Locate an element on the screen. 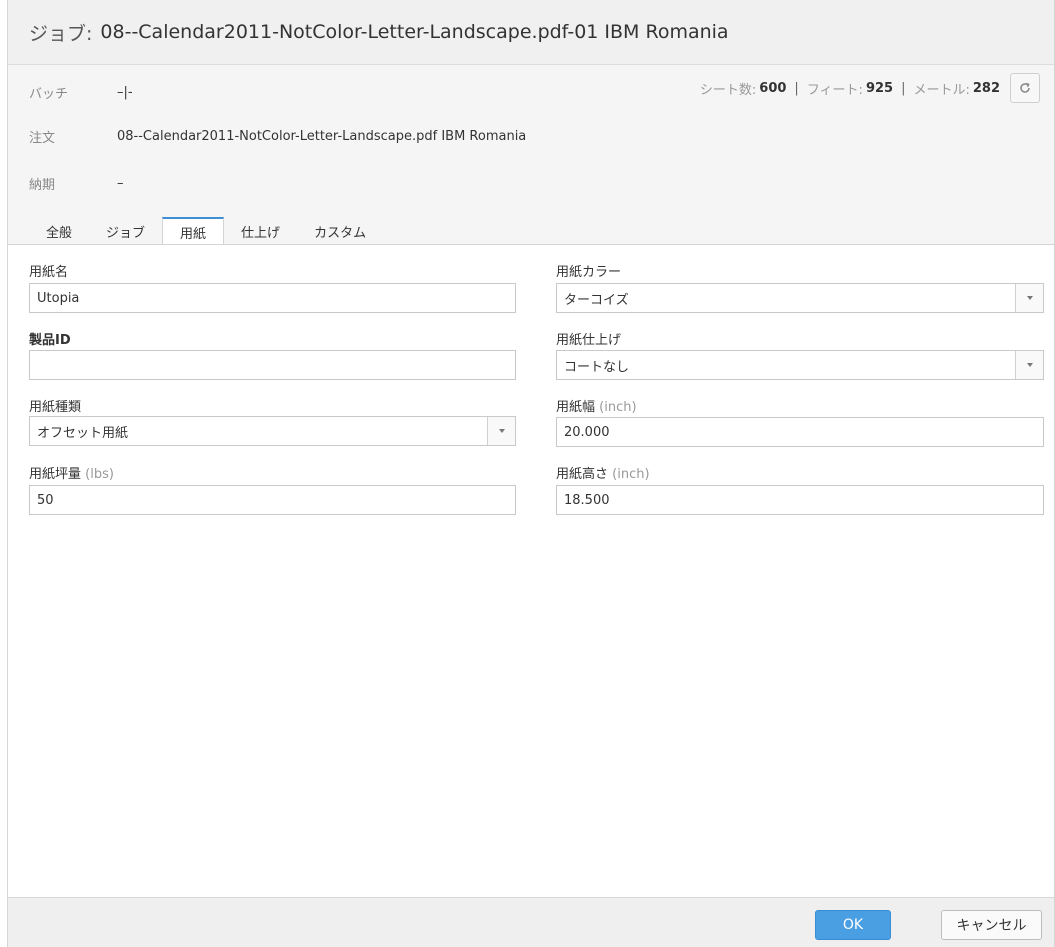  tab-job: ジョブ is located at coordinates (125, 231).